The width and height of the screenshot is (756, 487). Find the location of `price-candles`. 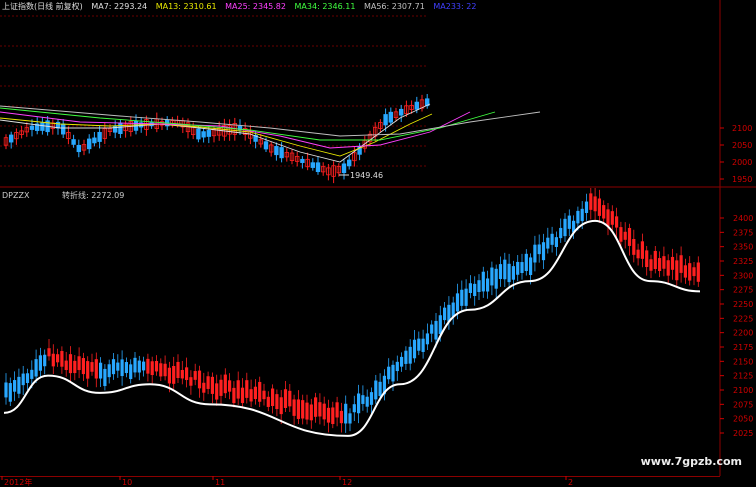

price-candles is located at coordinates (216, 138).